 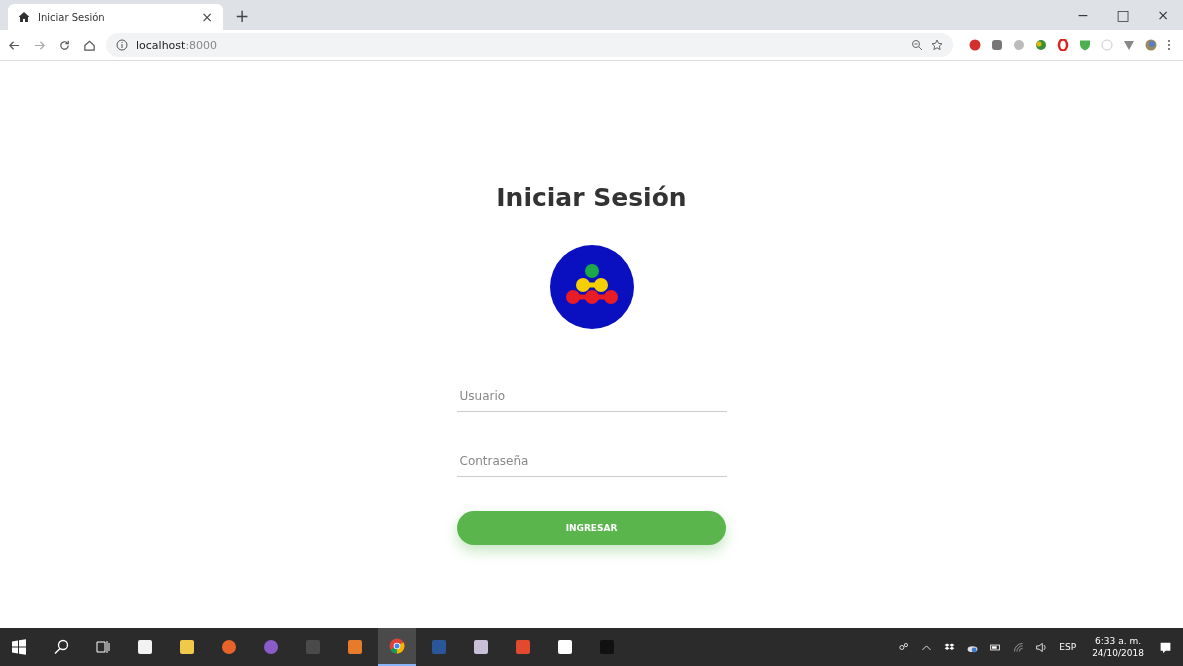 What do you see at coordinates (1163, 15) in the screenshot?
I see `window-control-button: ×` at bounding box center [1163, 15].